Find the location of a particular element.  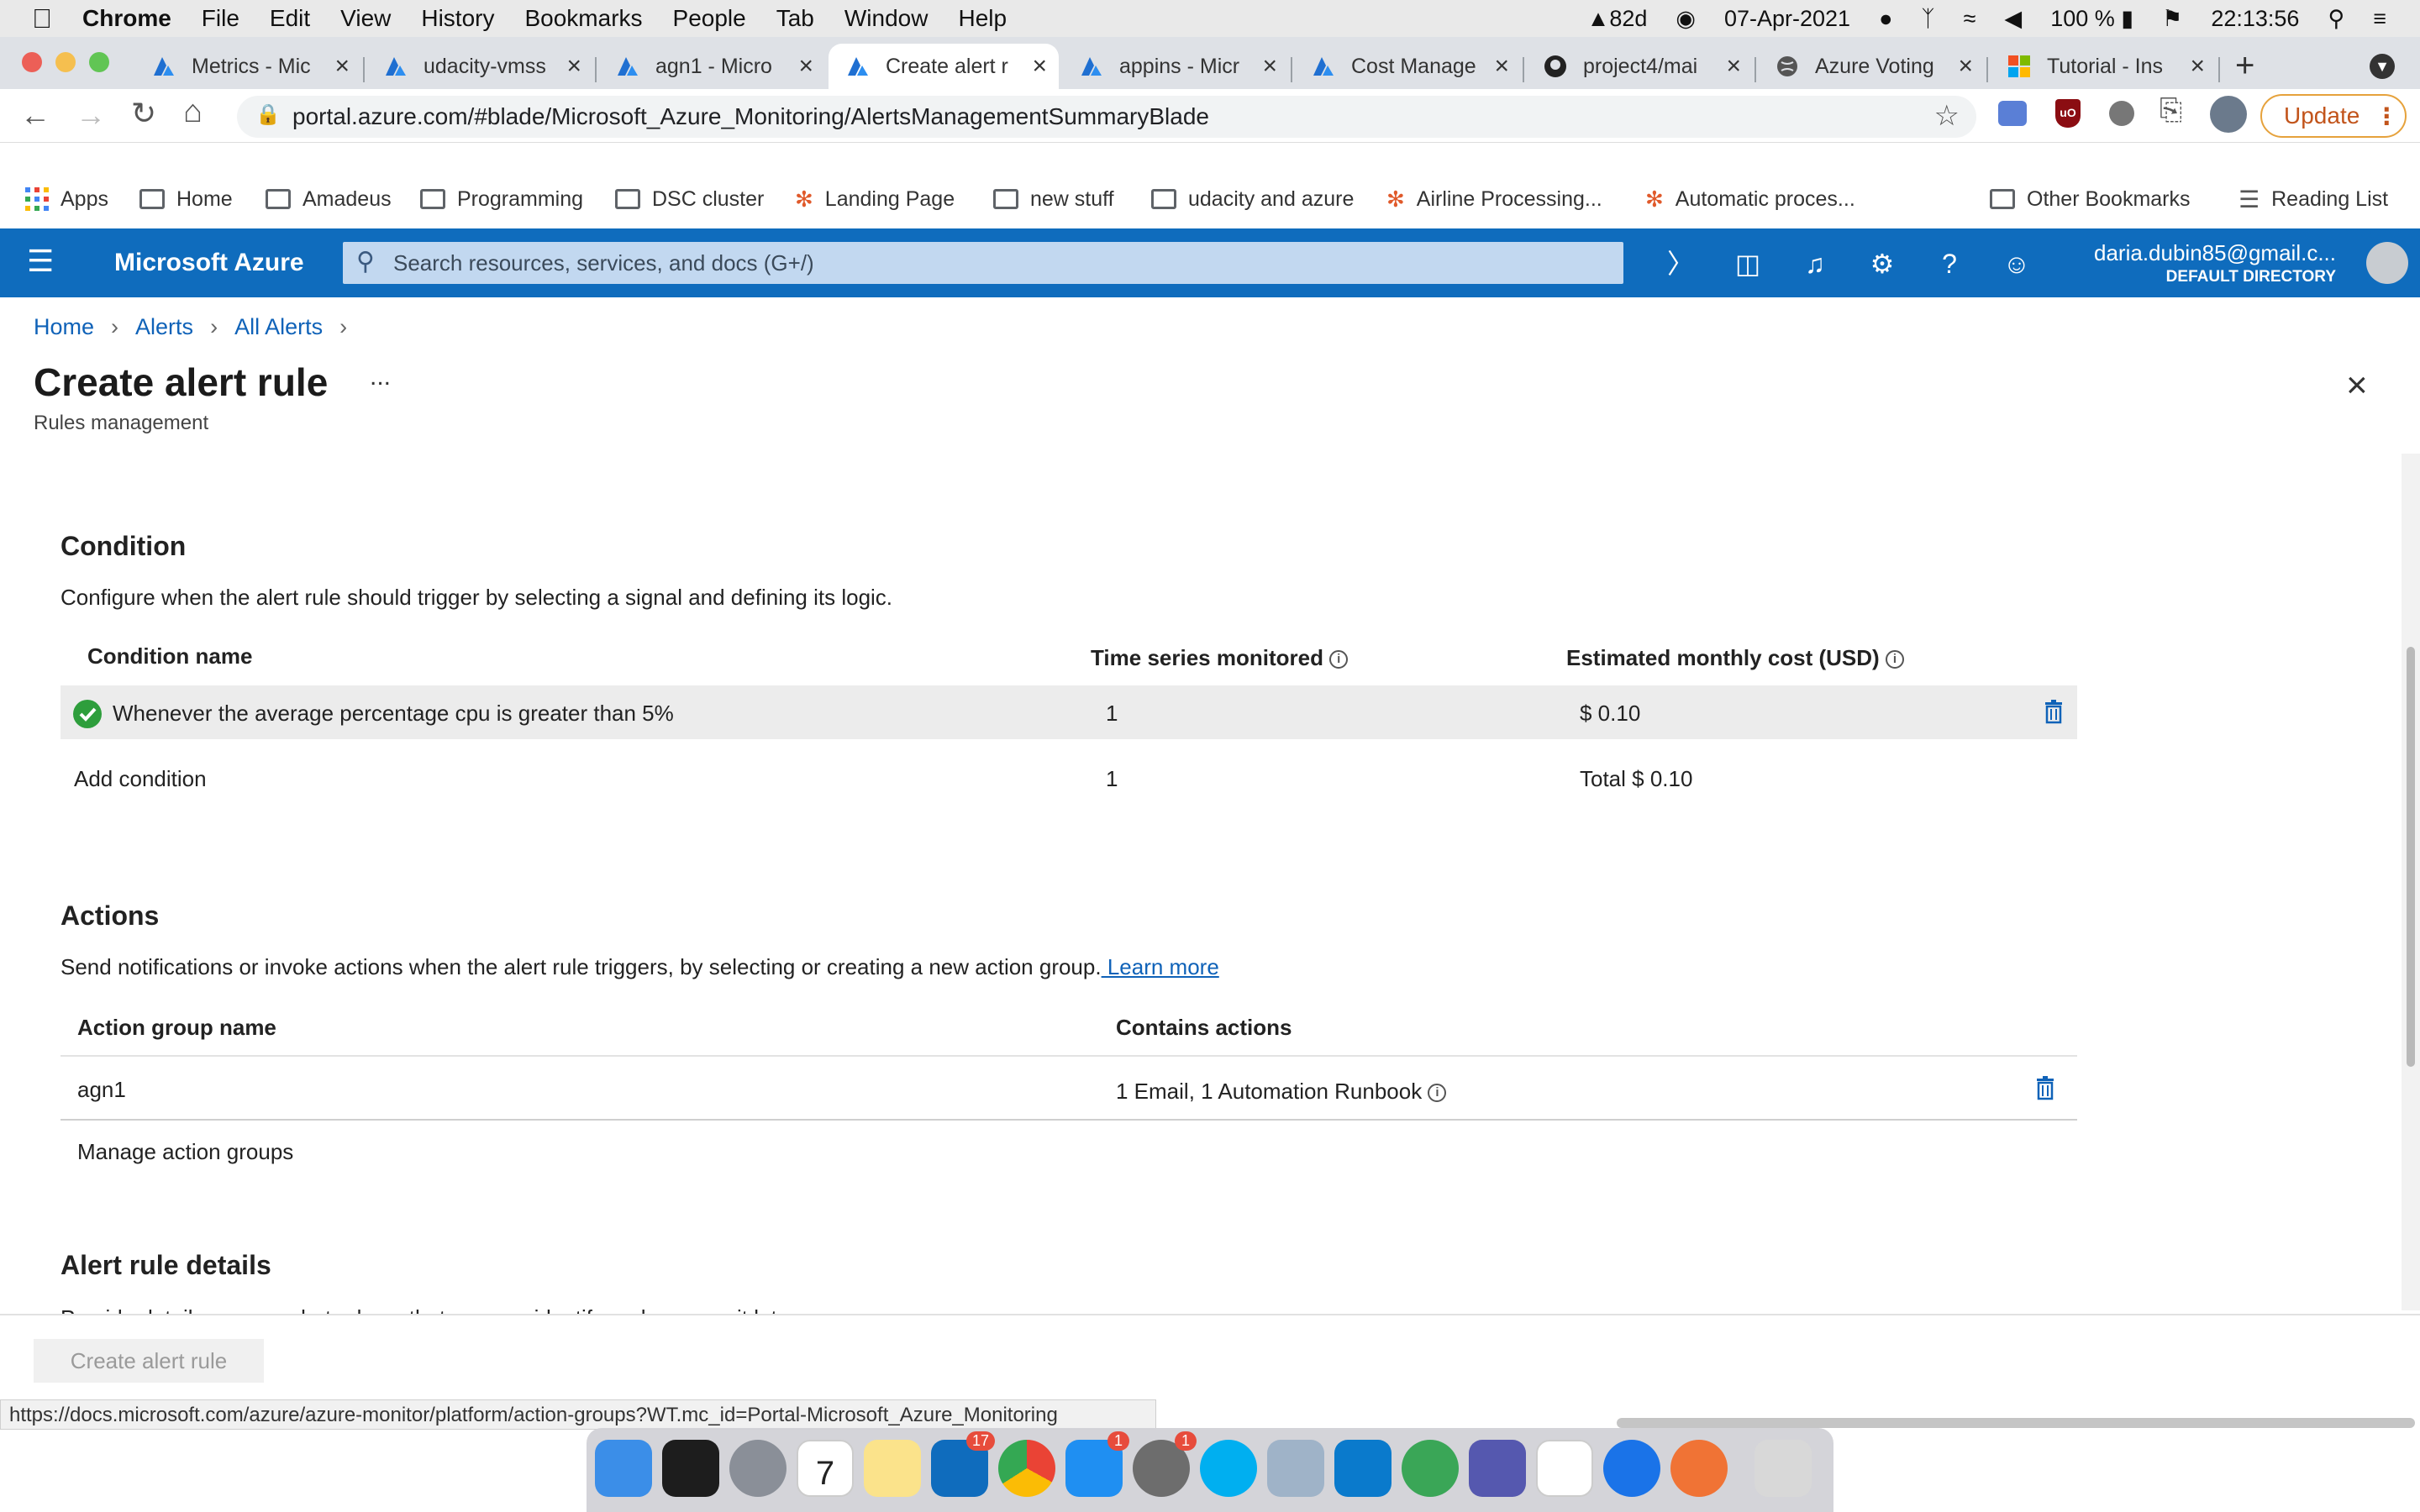

browser-tab: agn1 - Micro × is located at coordinates (711, 66).